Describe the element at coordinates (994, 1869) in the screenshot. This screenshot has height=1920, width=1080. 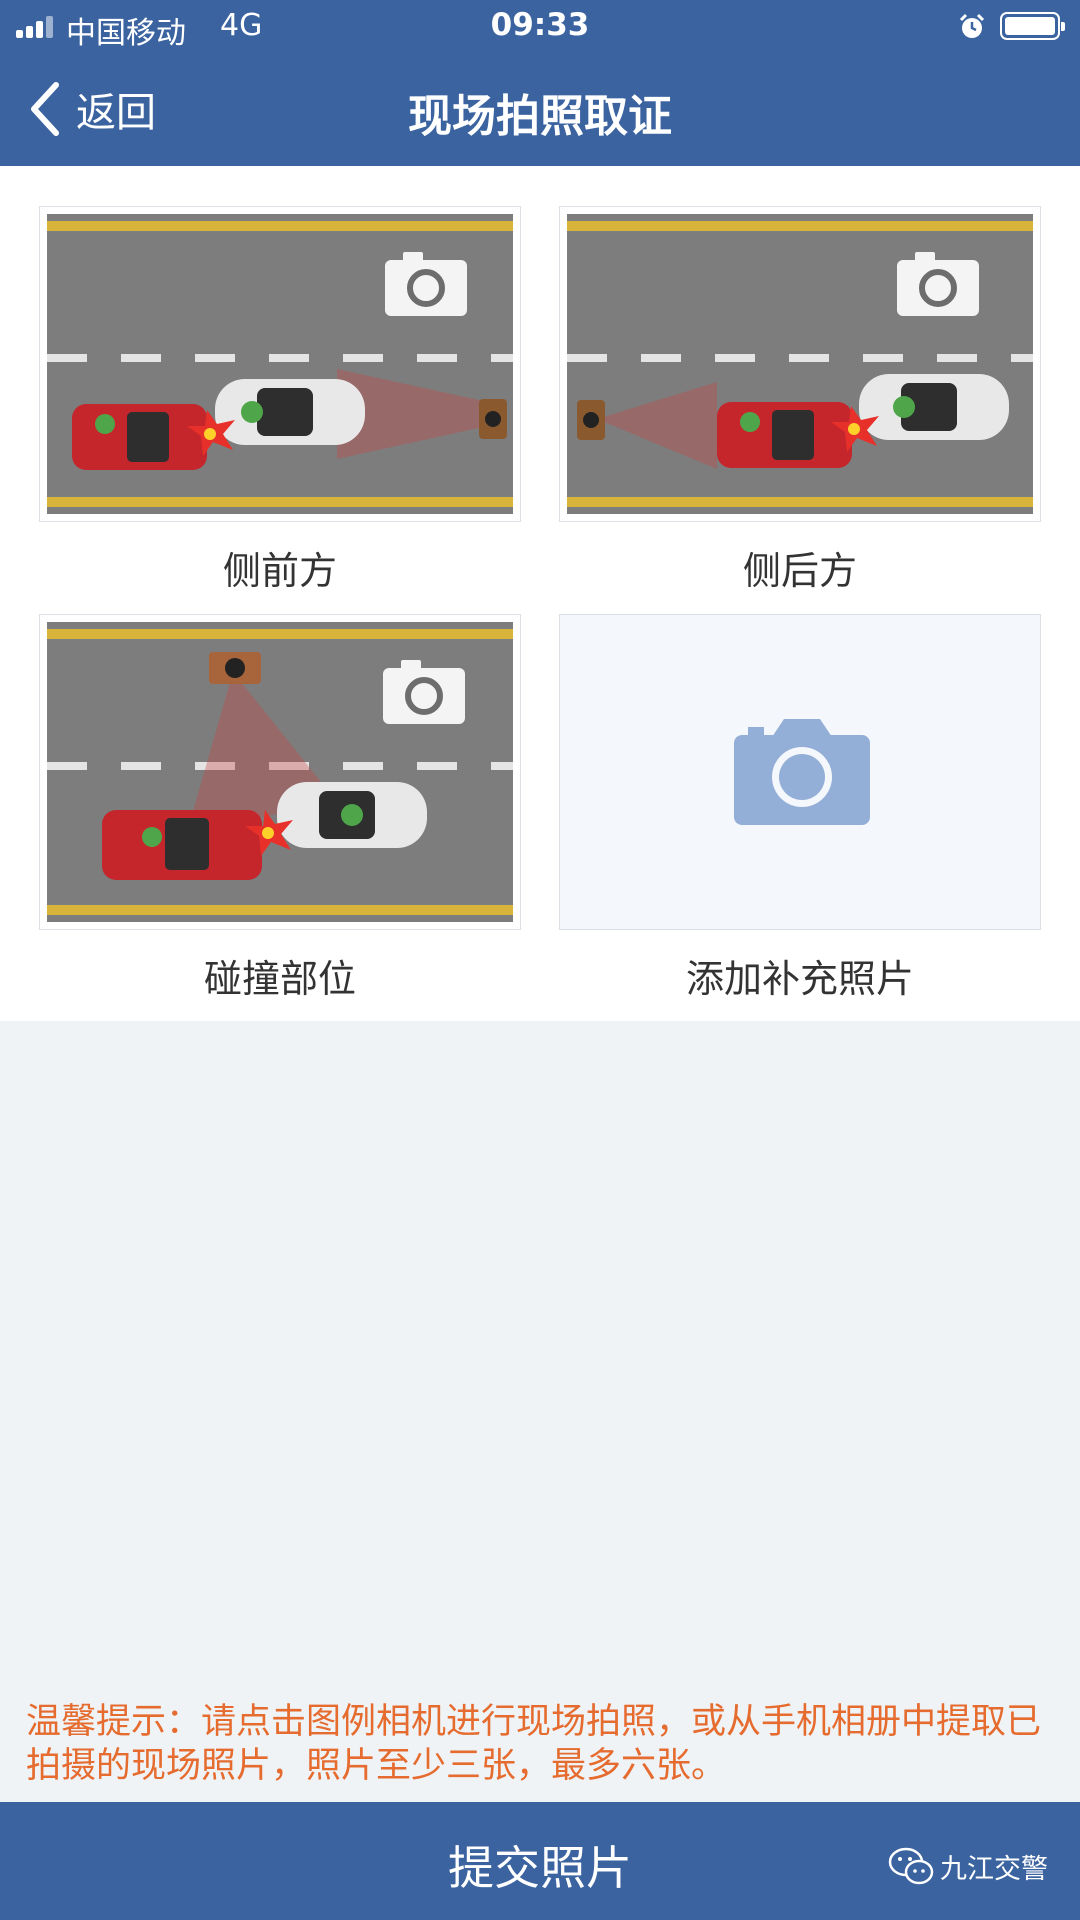
I see `watermark-text: 九江交警` at that location.